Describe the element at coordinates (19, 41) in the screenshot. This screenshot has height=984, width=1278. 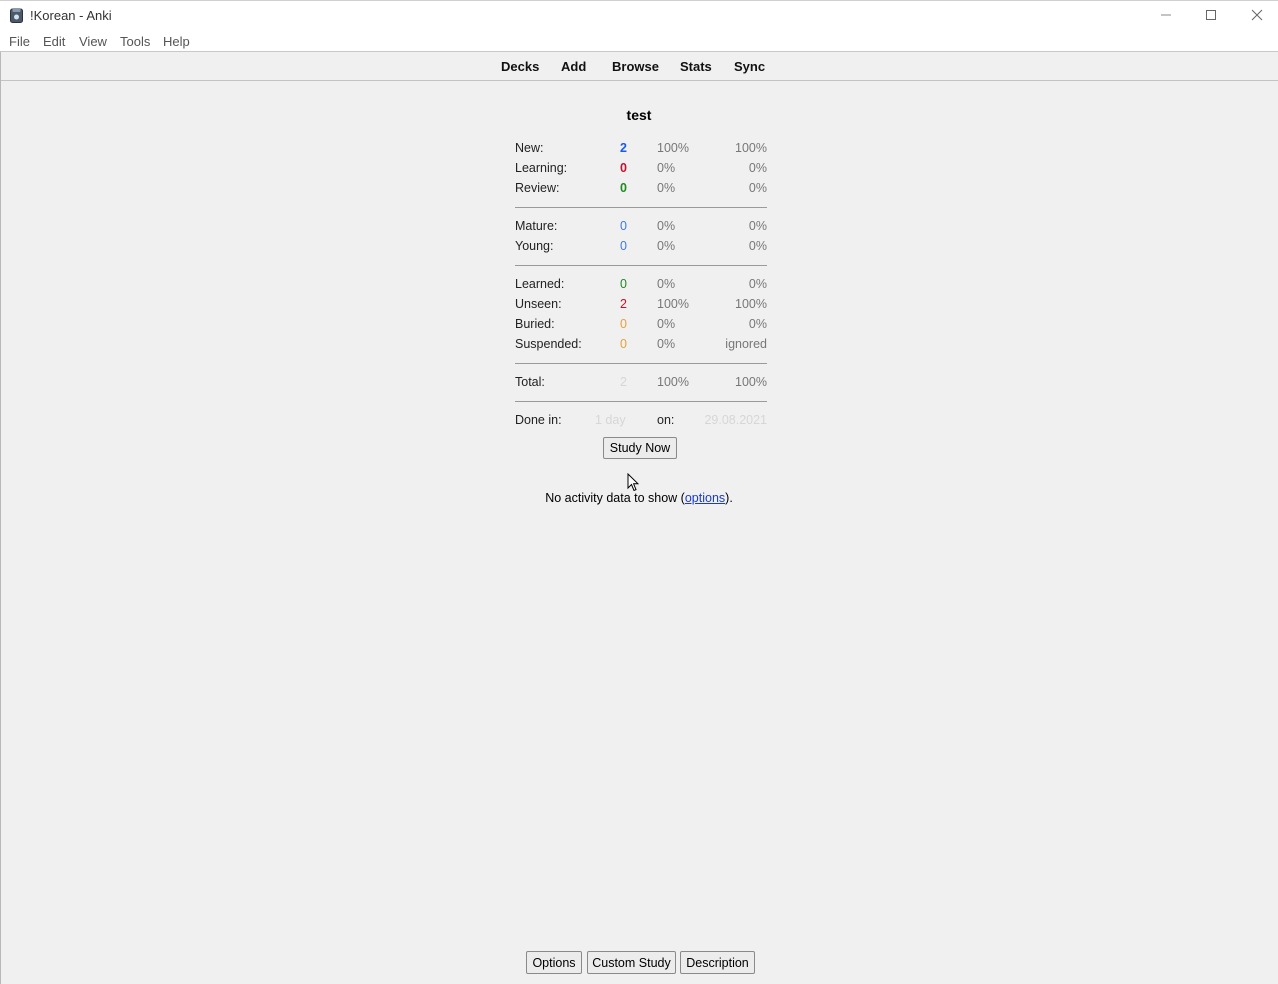
I see `menu-file: File` at that location.